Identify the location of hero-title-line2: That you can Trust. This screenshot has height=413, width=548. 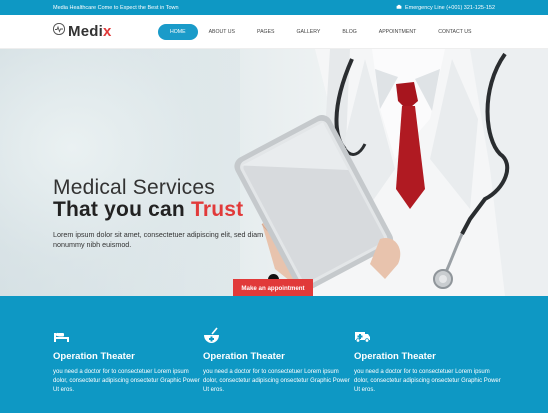
(148, 209).